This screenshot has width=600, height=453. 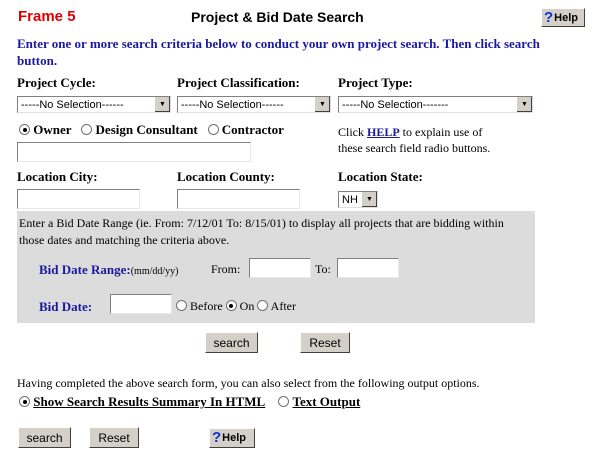 I want to click on text-output-radio, so click(x=284, y=401).